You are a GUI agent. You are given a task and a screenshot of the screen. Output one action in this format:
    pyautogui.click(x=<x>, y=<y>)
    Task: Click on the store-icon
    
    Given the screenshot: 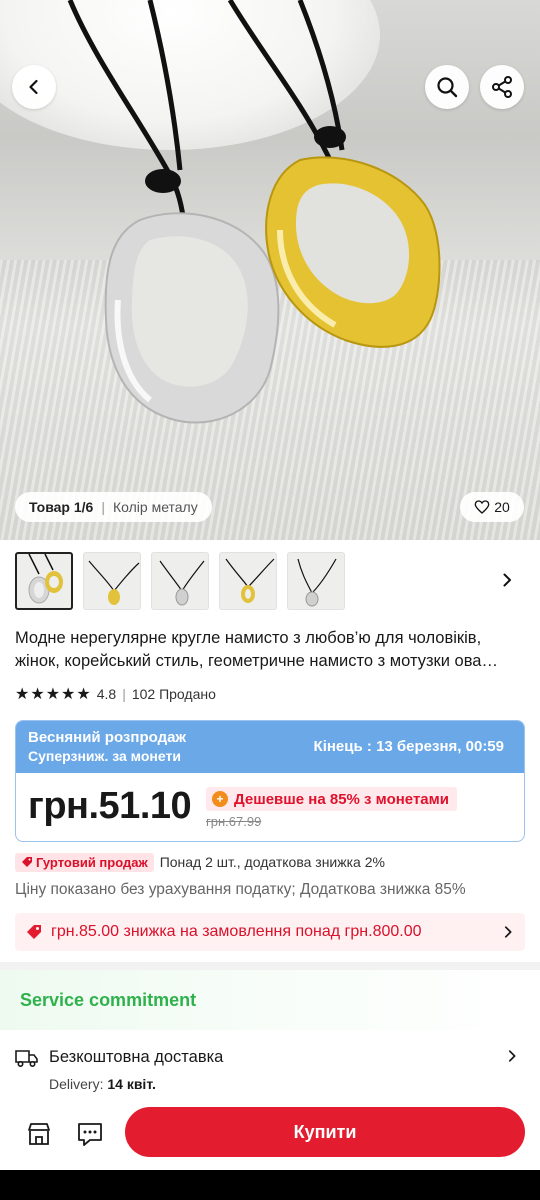 What is the action you would take?
    pyautogui.click(x=39, y=1134)
    